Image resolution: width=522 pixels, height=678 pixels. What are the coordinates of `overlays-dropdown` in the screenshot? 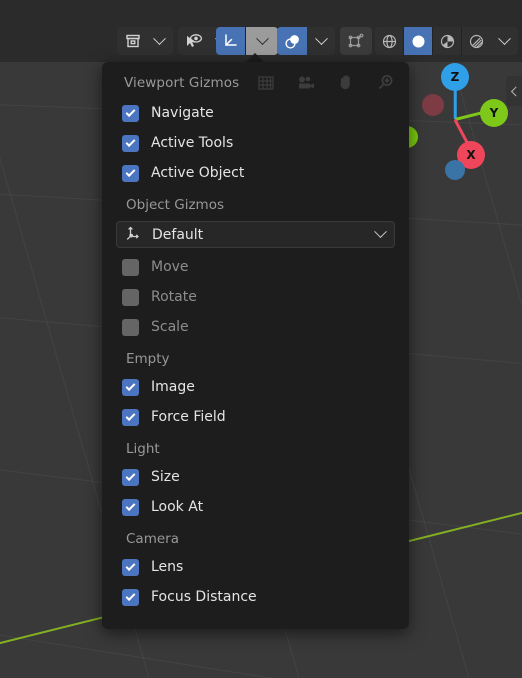 It's located at (321, 41).